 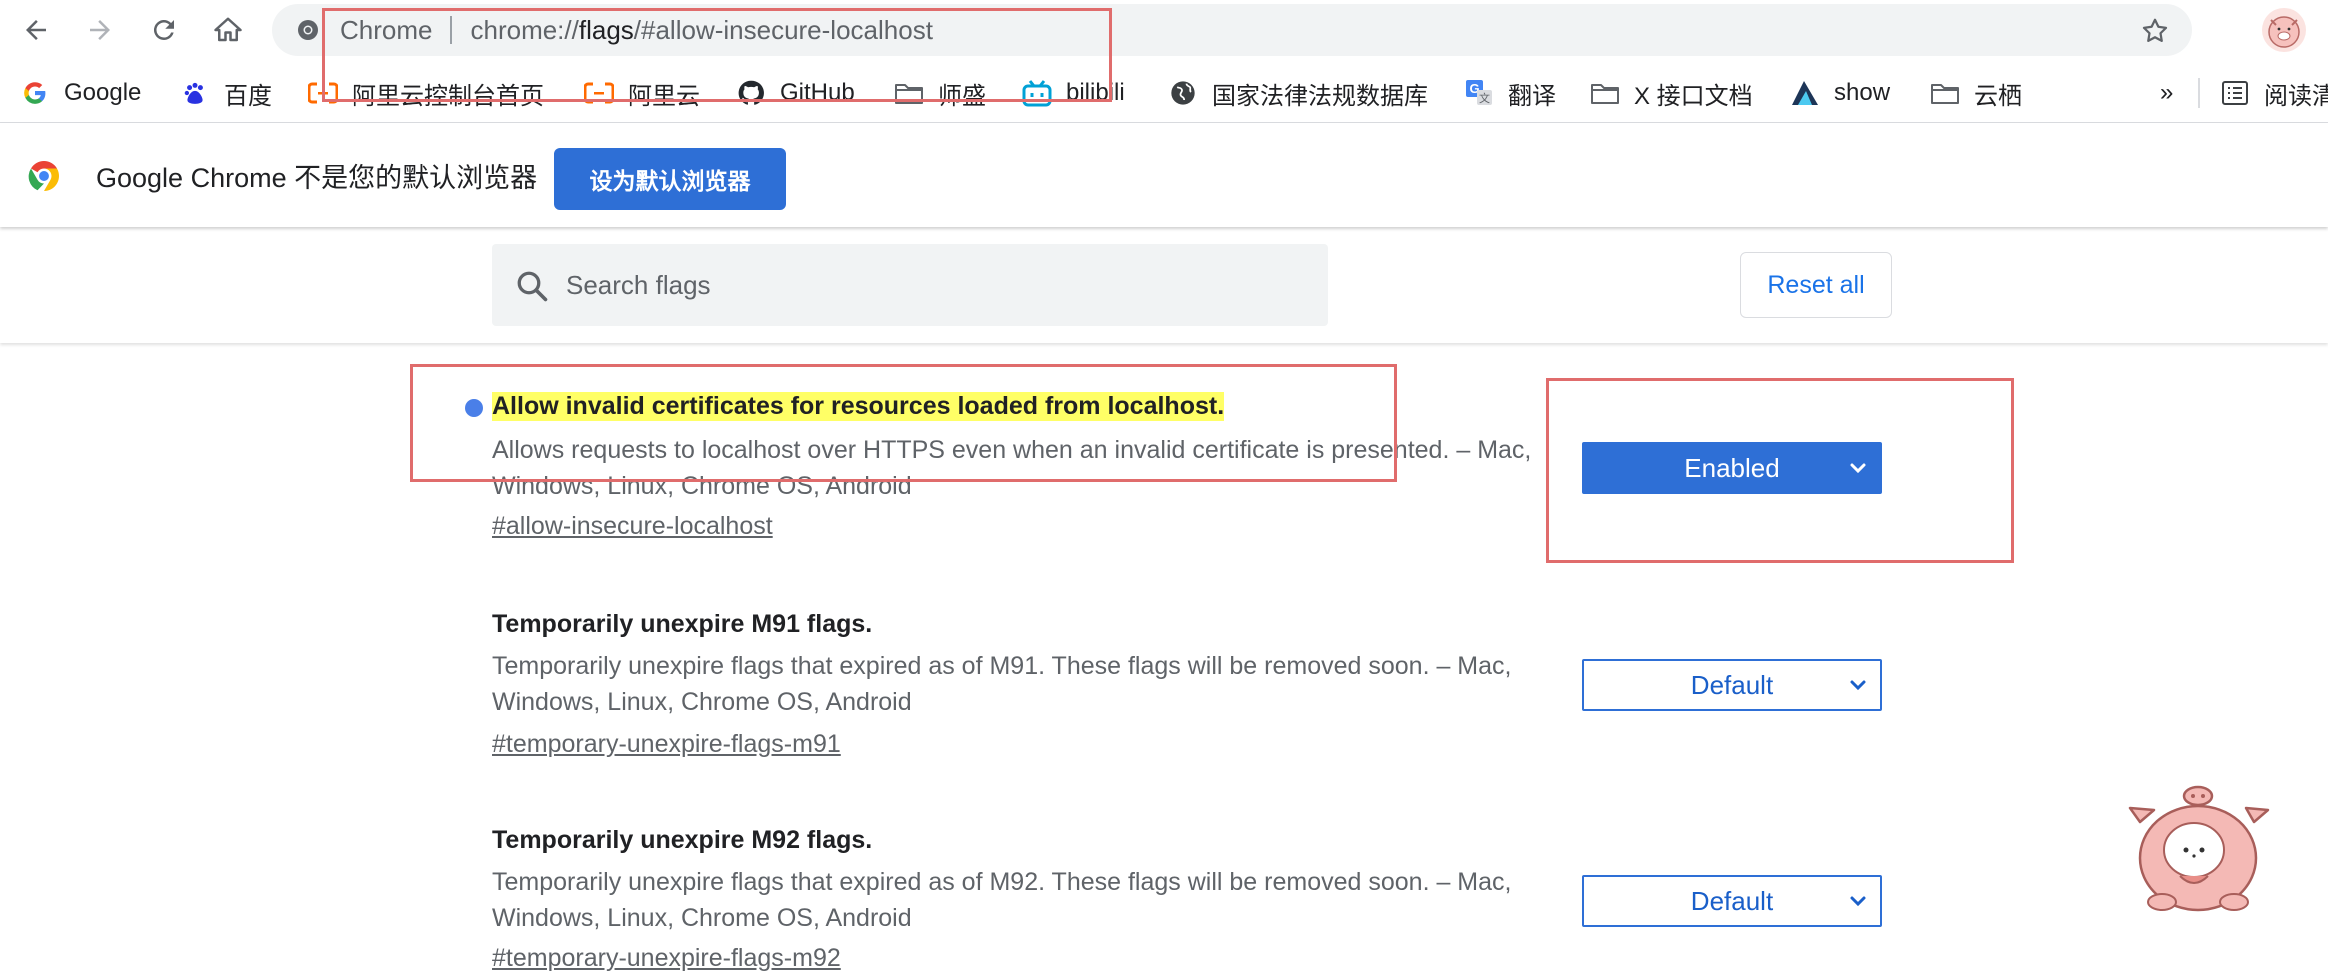 I want to click on show-icon, so click(x=1805, y=93).